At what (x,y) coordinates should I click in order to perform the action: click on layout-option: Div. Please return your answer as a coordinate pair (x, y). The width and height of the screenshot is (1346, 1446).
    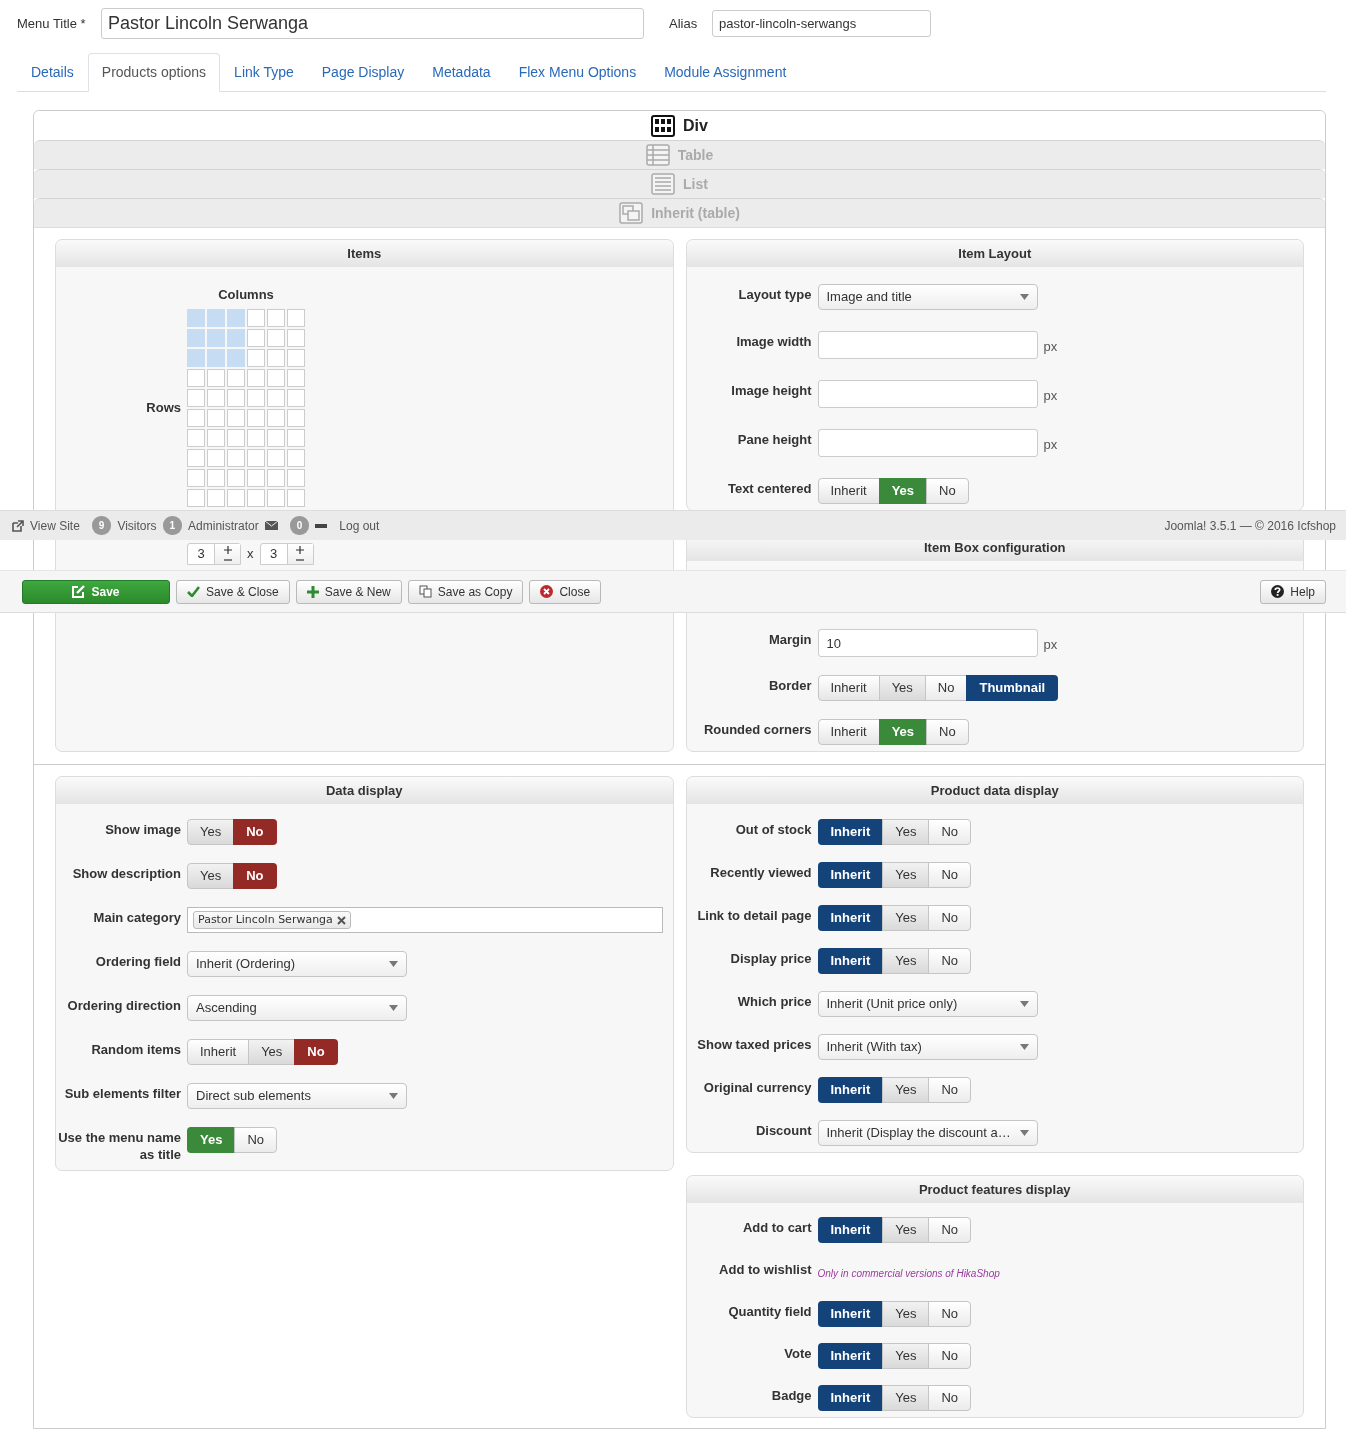
    Looking at the image, I should click on (679, 125).